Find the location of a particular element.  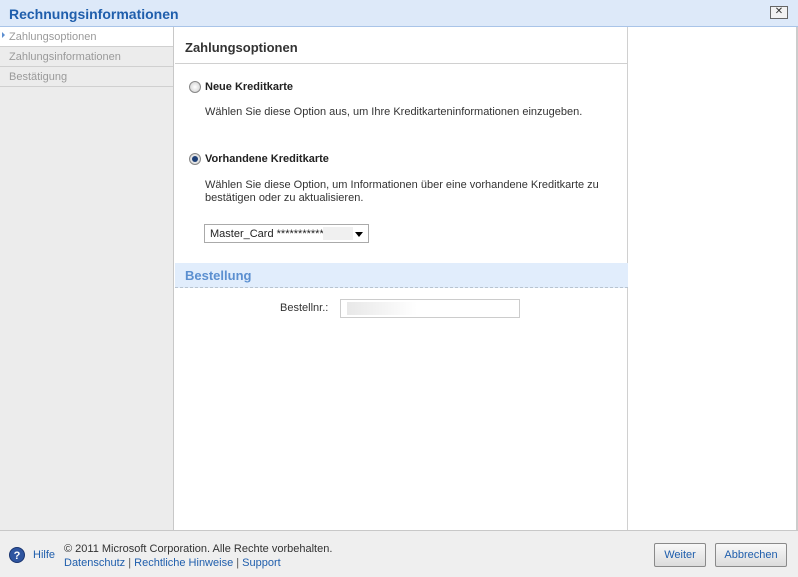

sidebar-item-label: Bestätigung is located at coordinates (38, 77).